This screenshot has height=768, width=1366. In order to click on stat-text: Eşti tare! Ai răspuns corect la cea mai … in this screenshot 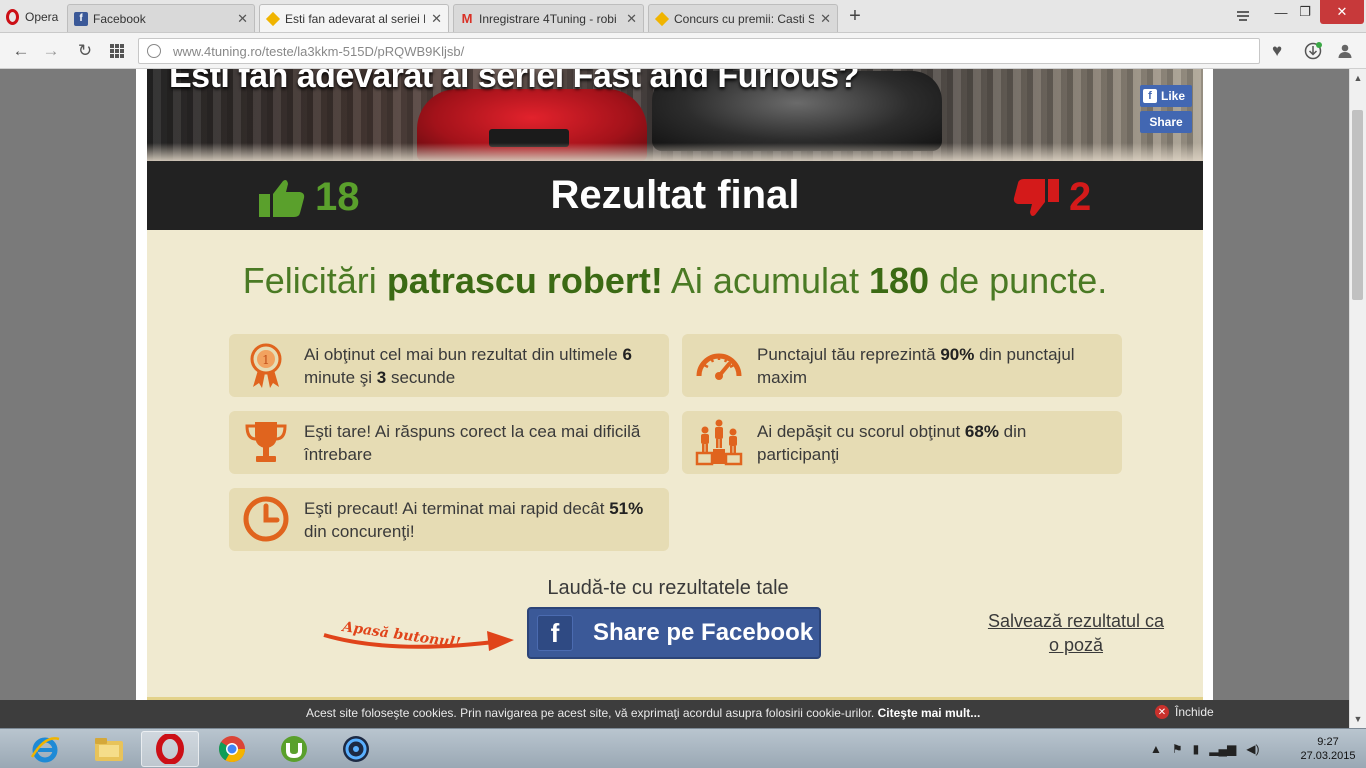, I will do `click(472, 442)`.